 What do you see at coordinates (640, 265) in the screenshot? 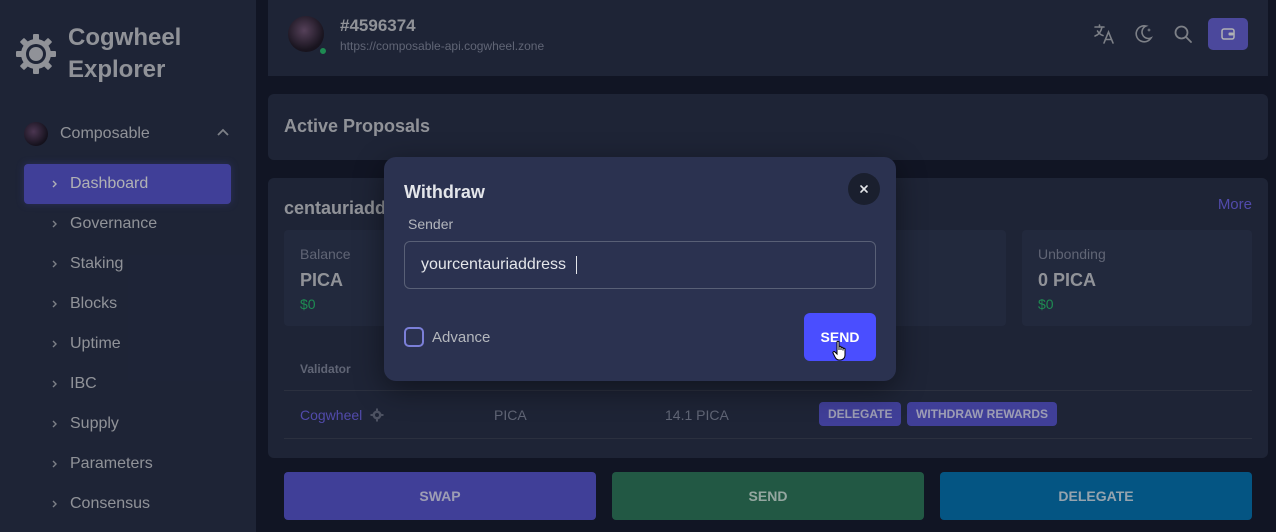
I see `sender-input` at bounding box center [640, 265].